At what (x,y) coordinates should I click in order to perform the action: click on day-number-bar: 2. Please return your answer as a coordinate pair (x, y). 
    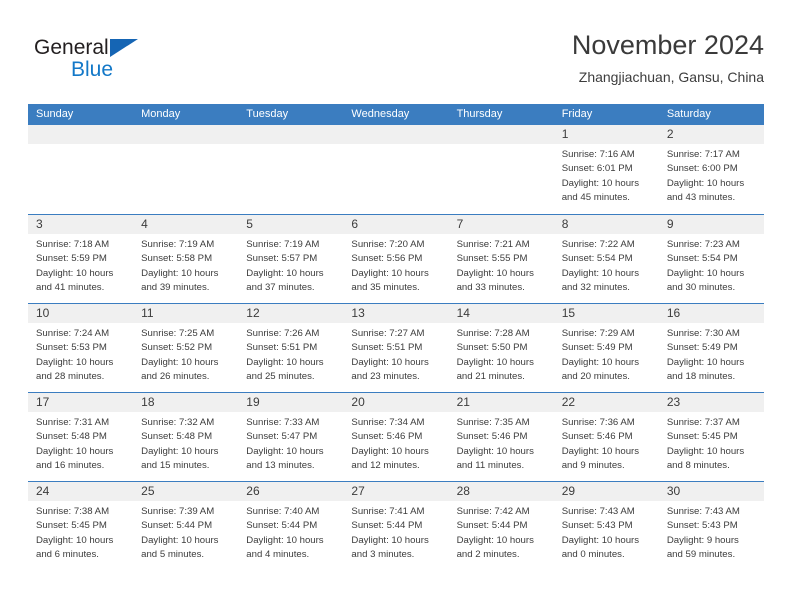
    Looking at the image, I should click on (711, 134).